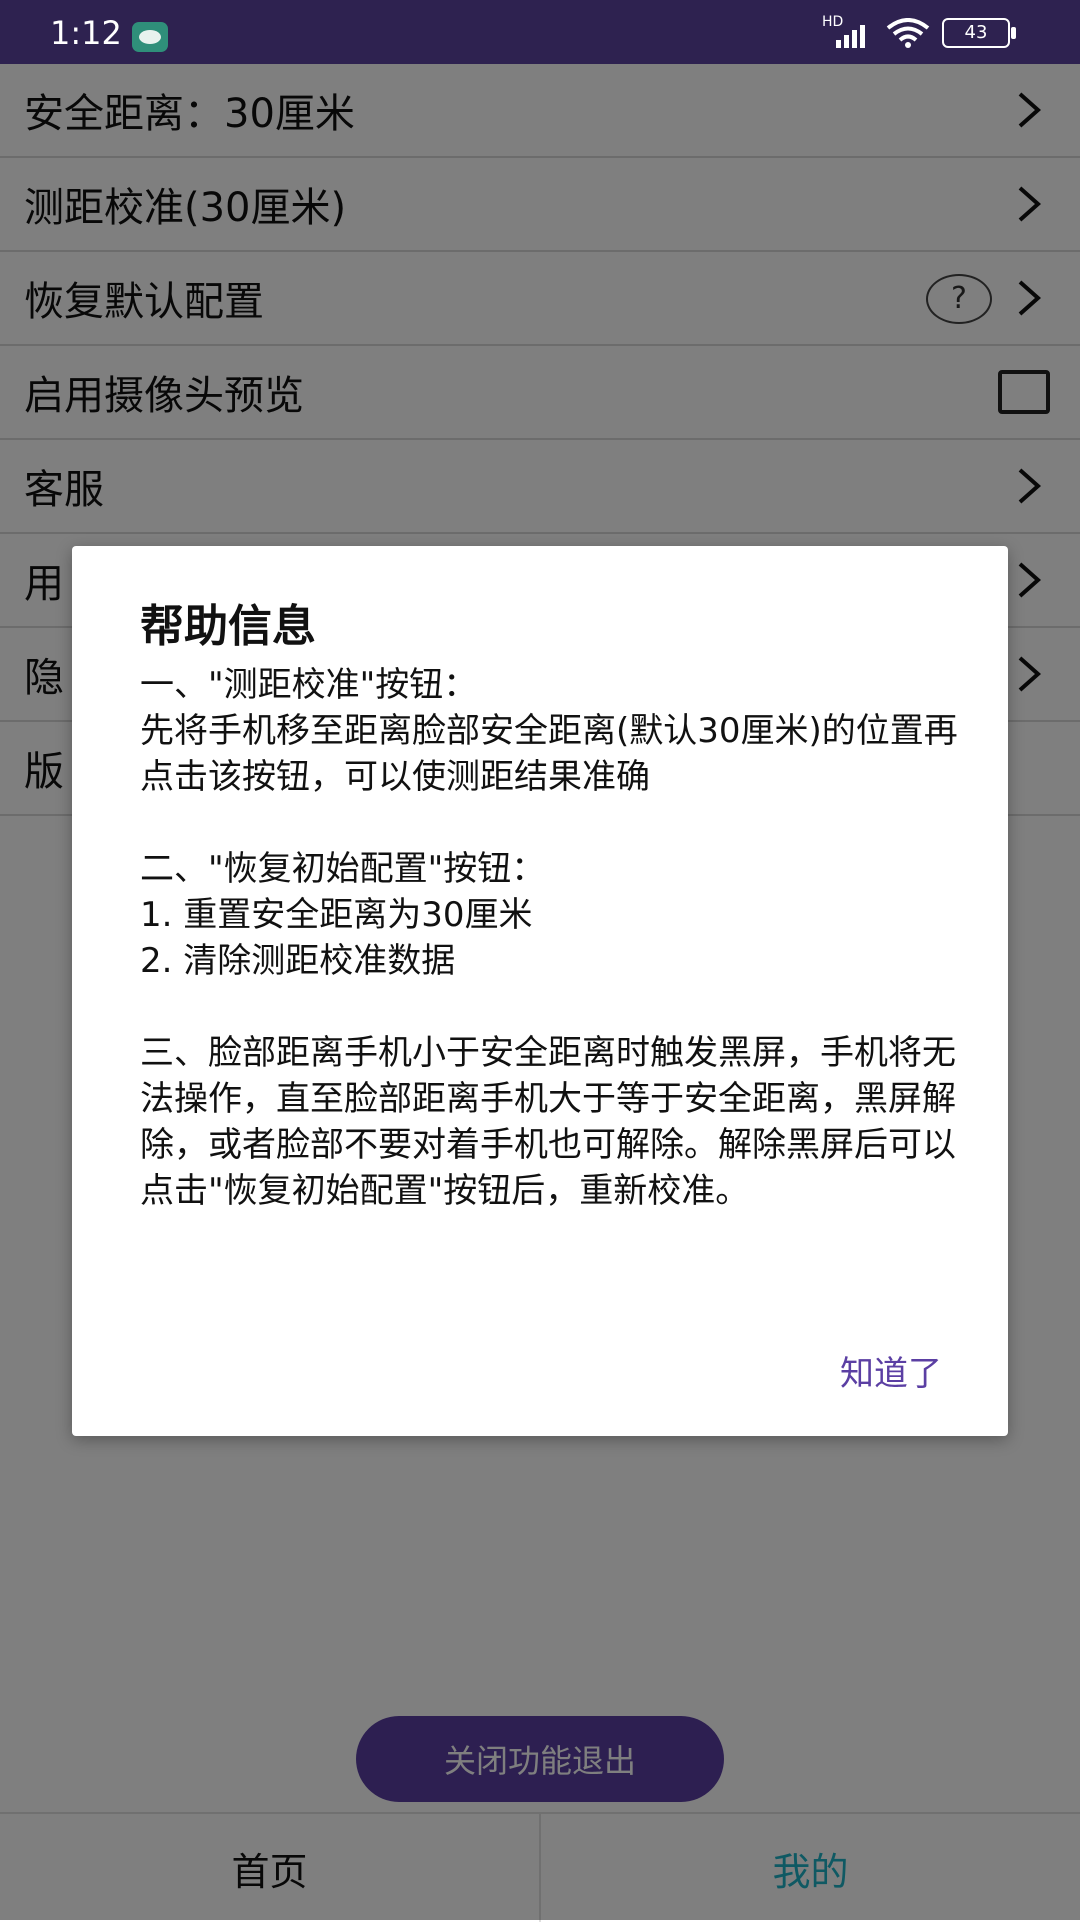  What do you see at coordinates (298, 961) in the screenshot?
I see `dialog-paragraph: 2. 清除测距校准数据` at bounding box center [298, 961].